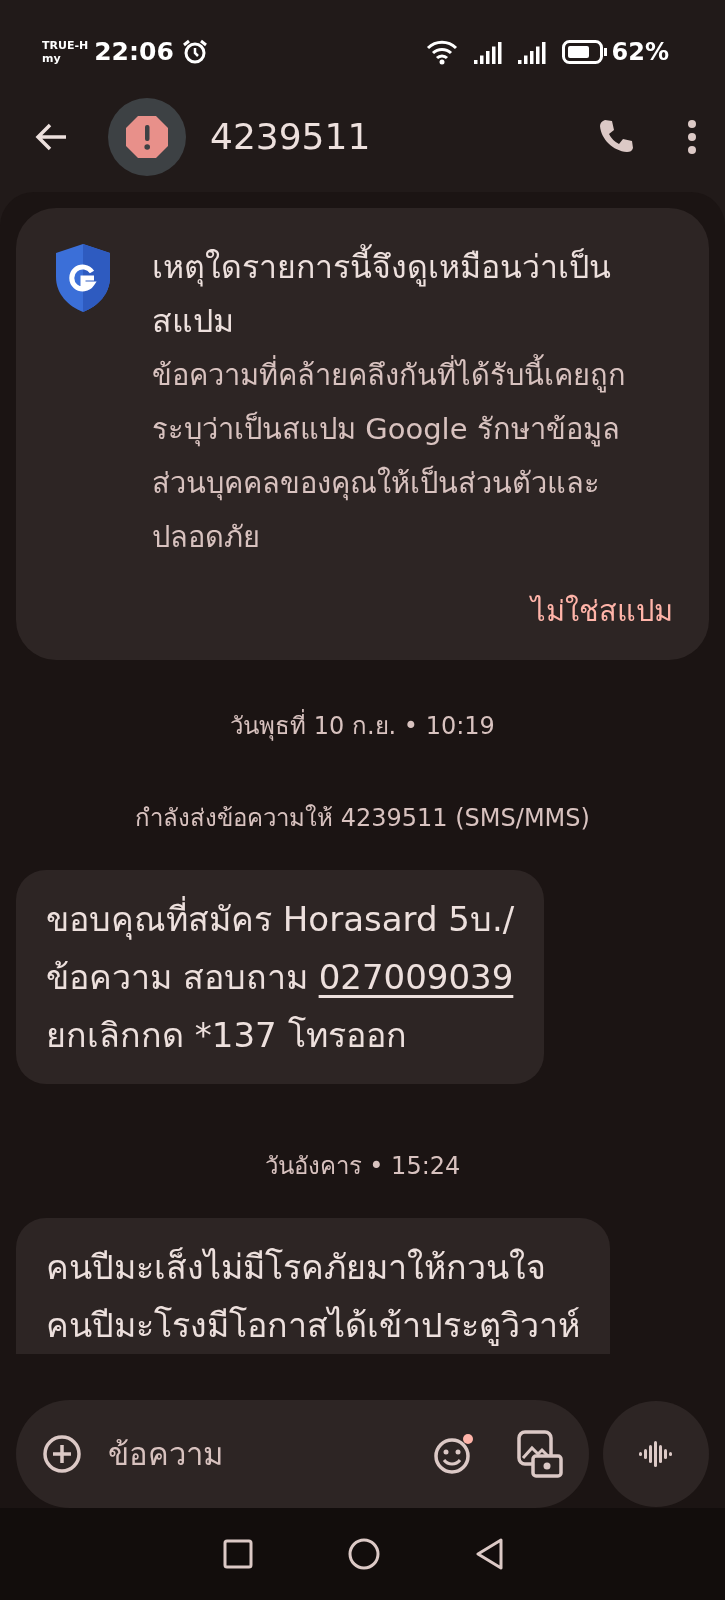  What do you see at coordinates (280, 976) in the screenshot?
I see `message-bubble: ขอบคุณที่สมัคร Horasard 5บ./ ข้อความ สอบถาม 027009039 ยกเลิกกด *137 โทรออก` at bounding box center [280, 976].